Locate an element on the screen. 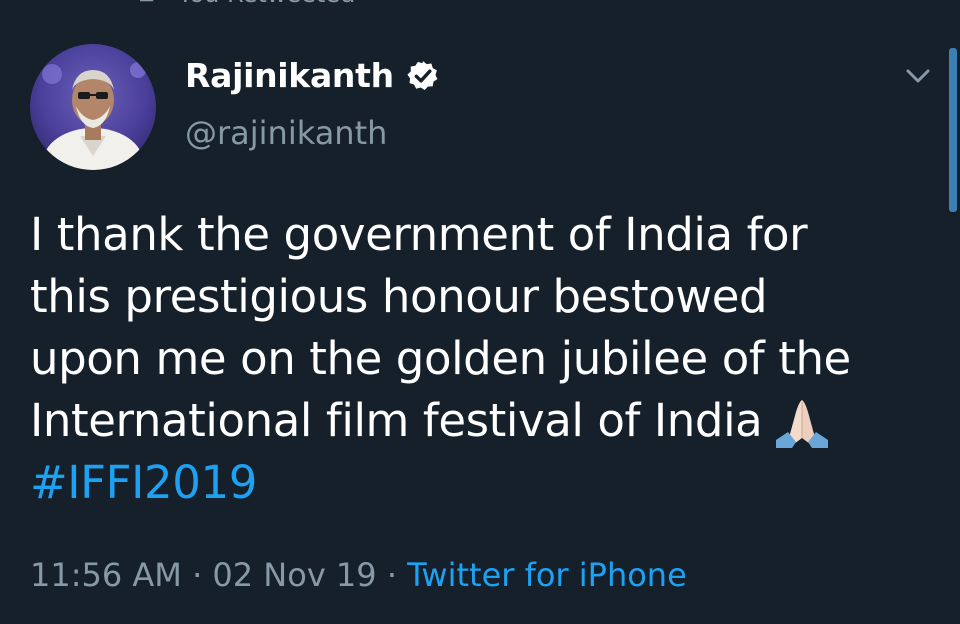  tweet-date: 02 Nov 19 is located at coordinates (294, 575).